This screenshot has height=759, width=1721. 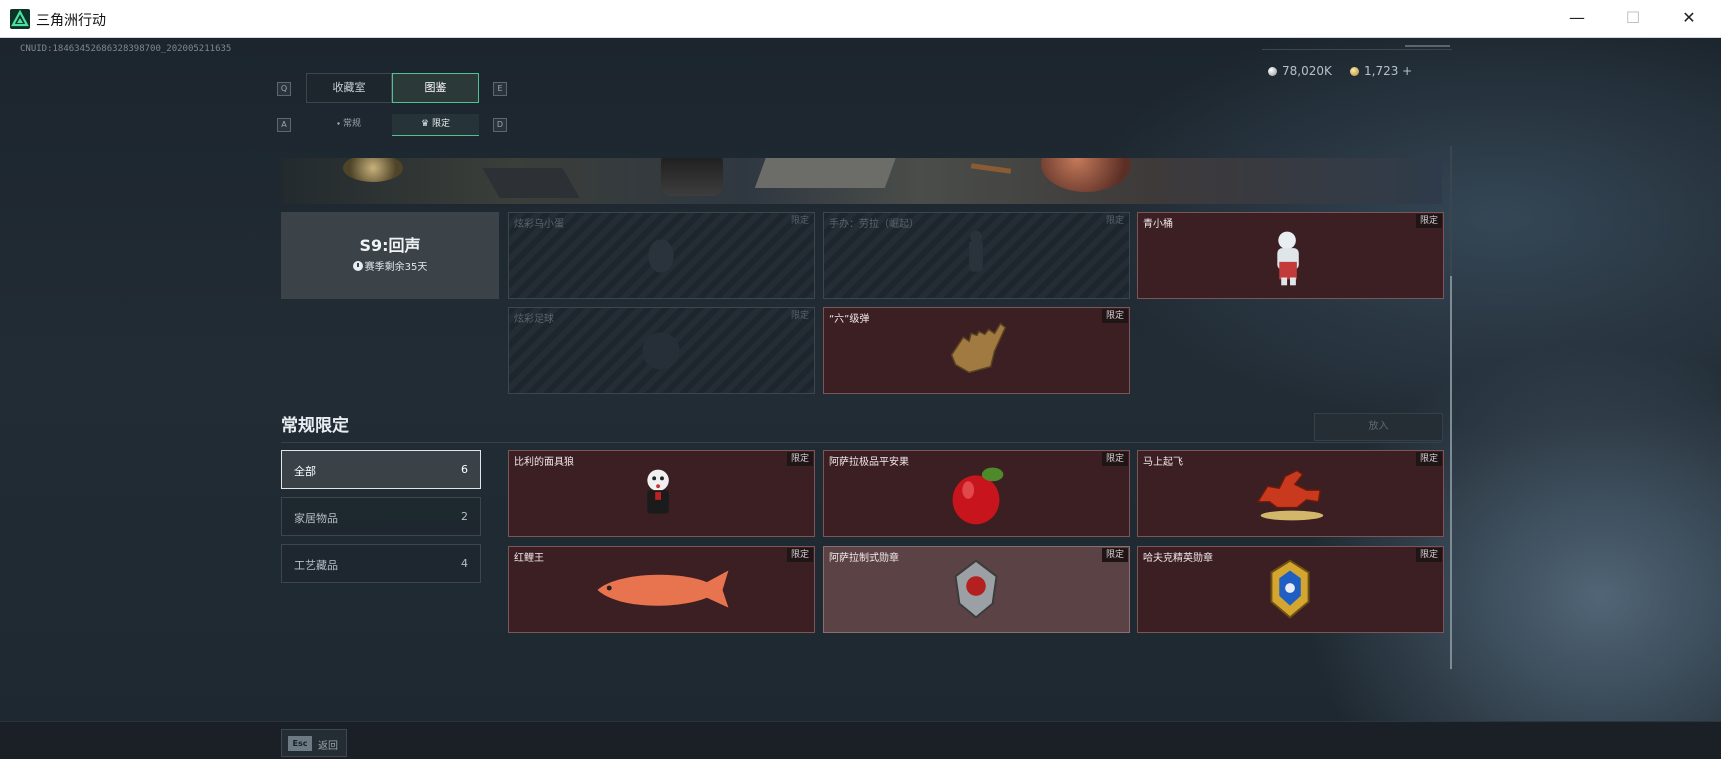 I want to click on top-divider, so click(x=1357, y=49).